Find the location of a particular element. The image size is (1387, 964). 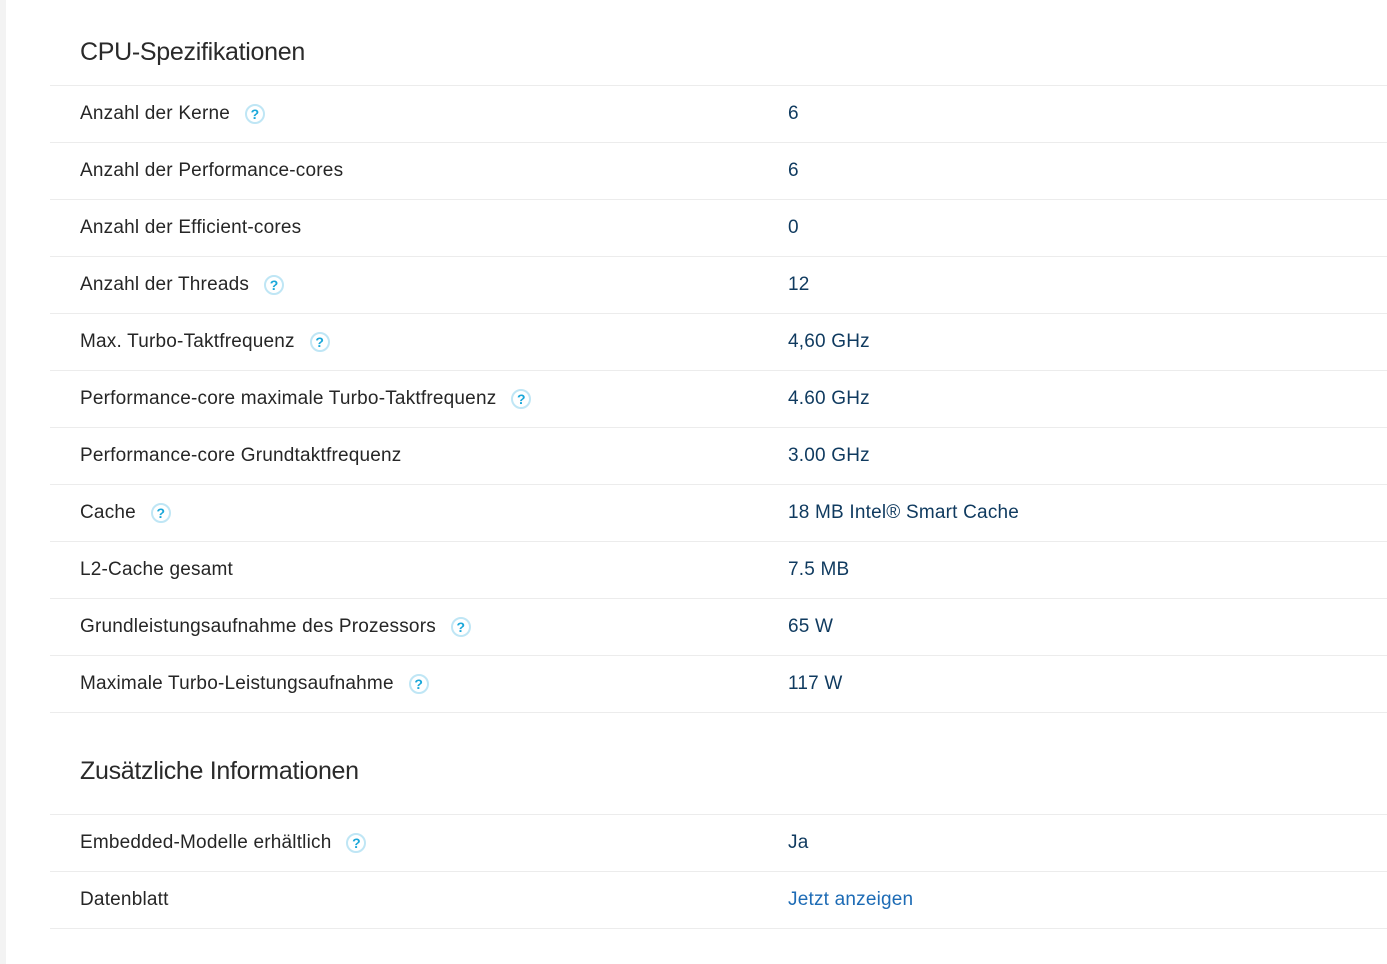

spec-value: 117 W is located at coordinates (815, 683).